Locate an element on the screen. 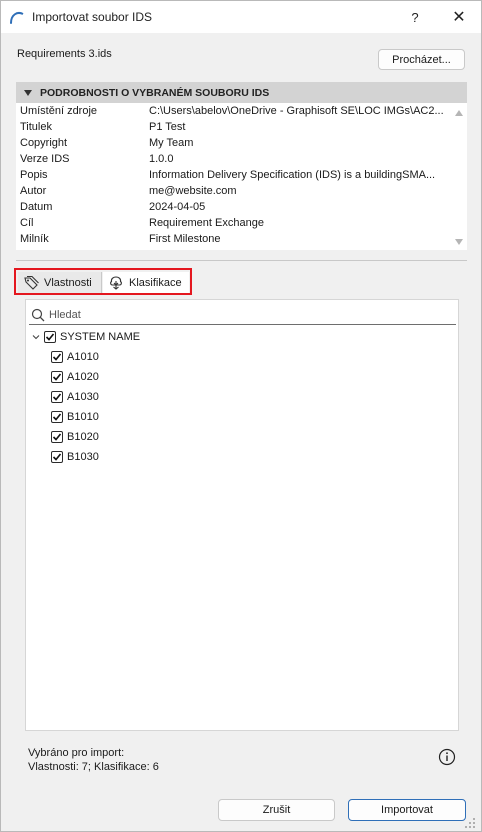  tree-item: A1010 is located at coordinates (75, 357).